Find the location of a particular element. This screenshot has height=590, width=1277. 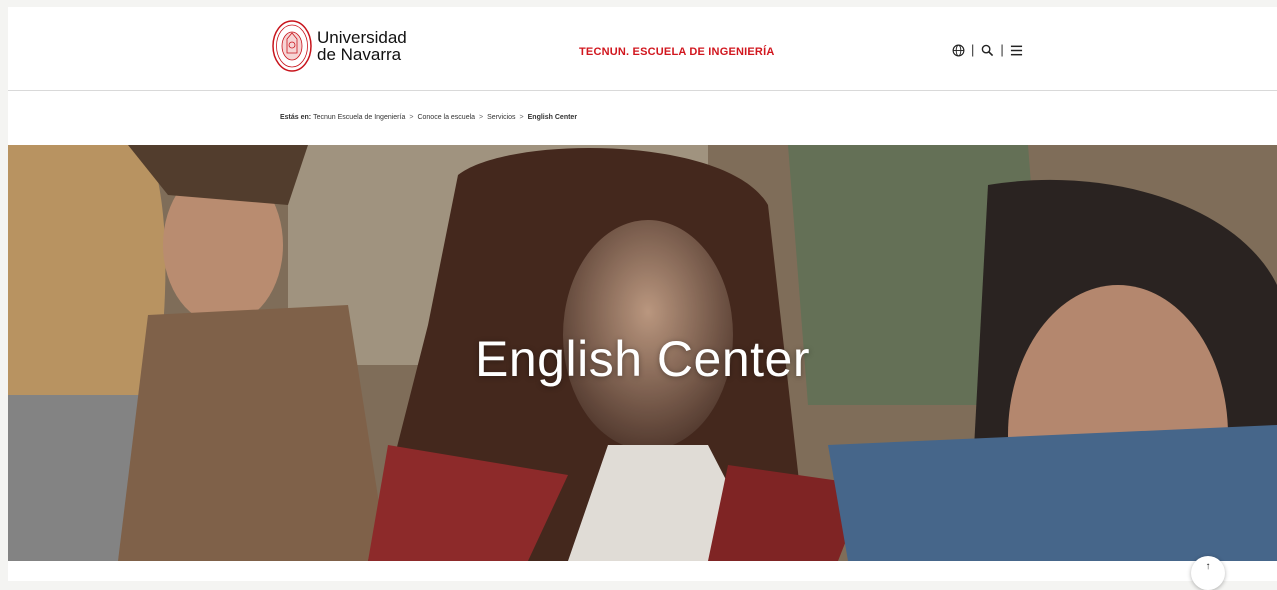

menu-button is located at coordinates (1017, 50).